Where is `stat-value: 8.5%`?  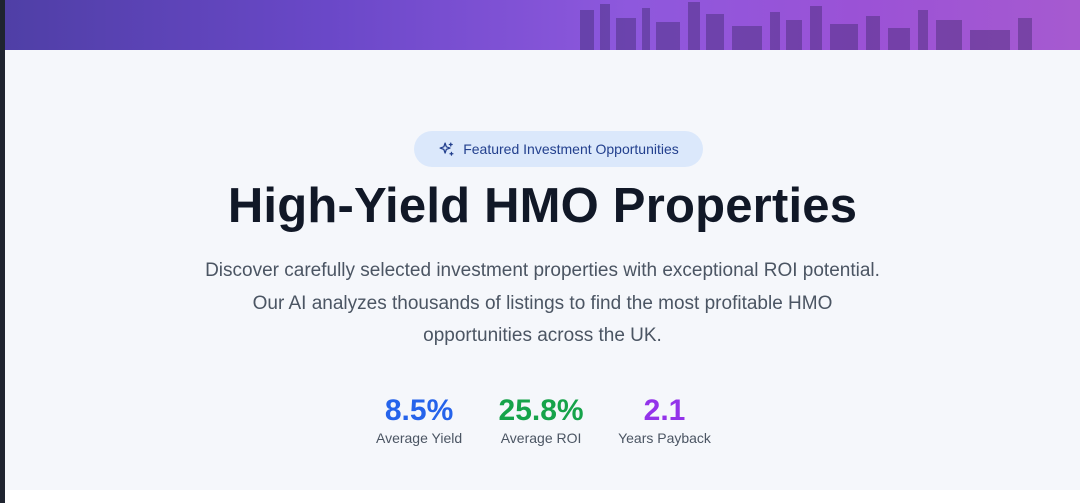 stat-value: 8.5% is located at coordinates (419, 410).